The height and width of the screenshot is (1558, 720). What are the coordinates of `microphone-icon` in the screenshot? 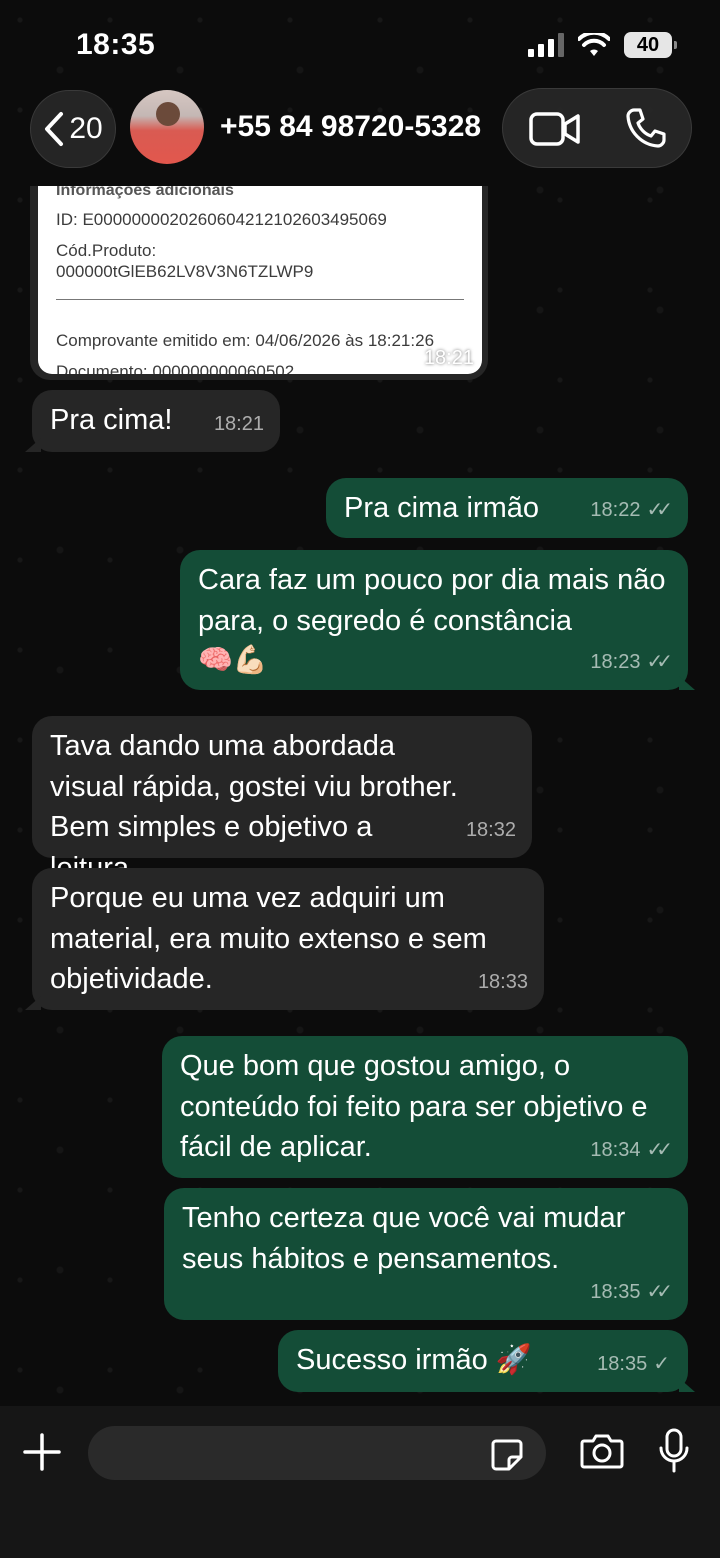 It's located at (674, 1451).